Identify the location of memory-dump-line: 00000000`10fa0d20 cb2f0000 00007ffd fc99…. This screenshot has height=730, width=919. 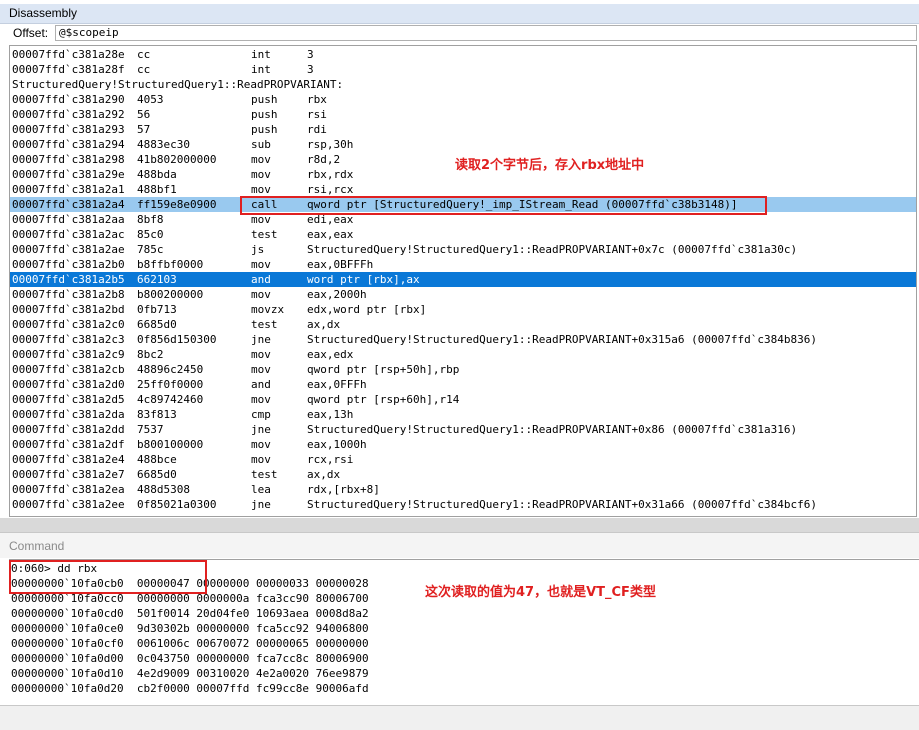
(190, 688).